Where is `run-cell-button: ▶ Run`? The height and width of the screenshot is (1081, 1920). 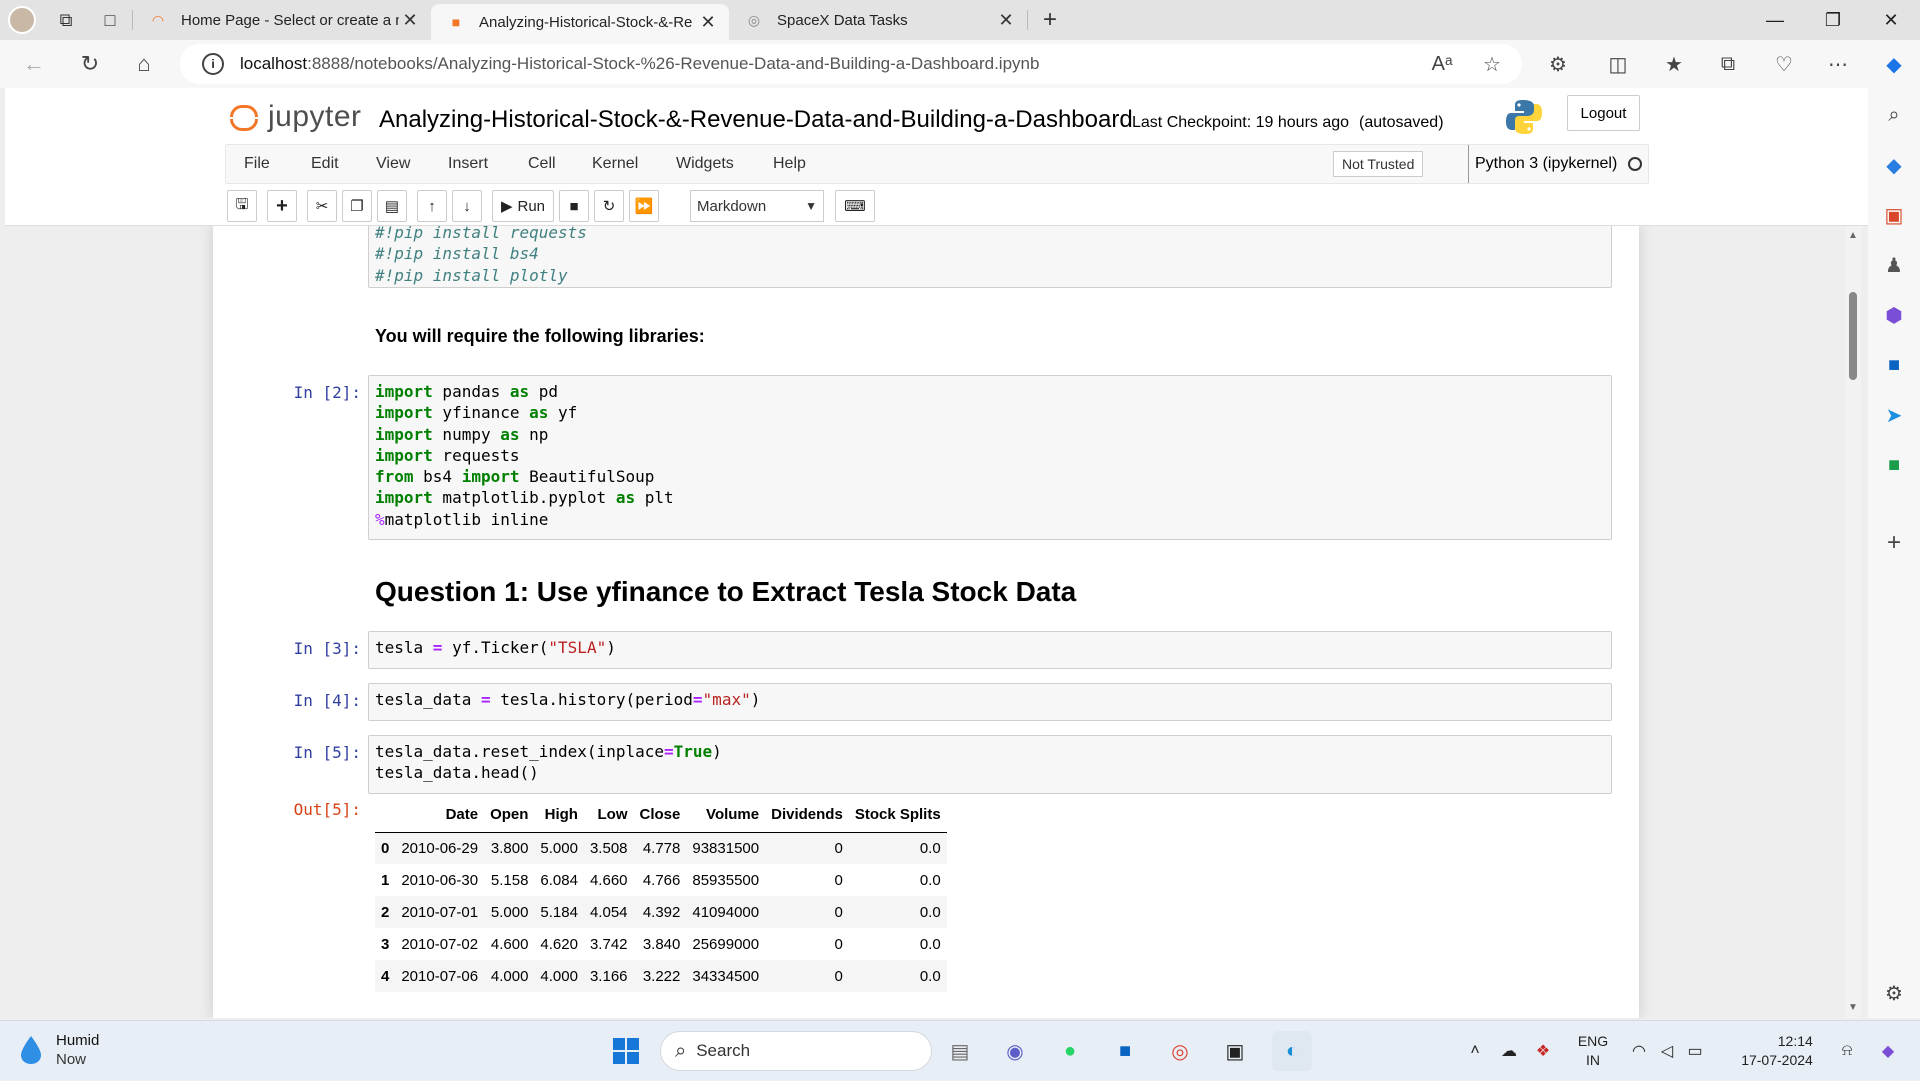 run-cell-button: ▶ Run is located at coordinates (523, 206).